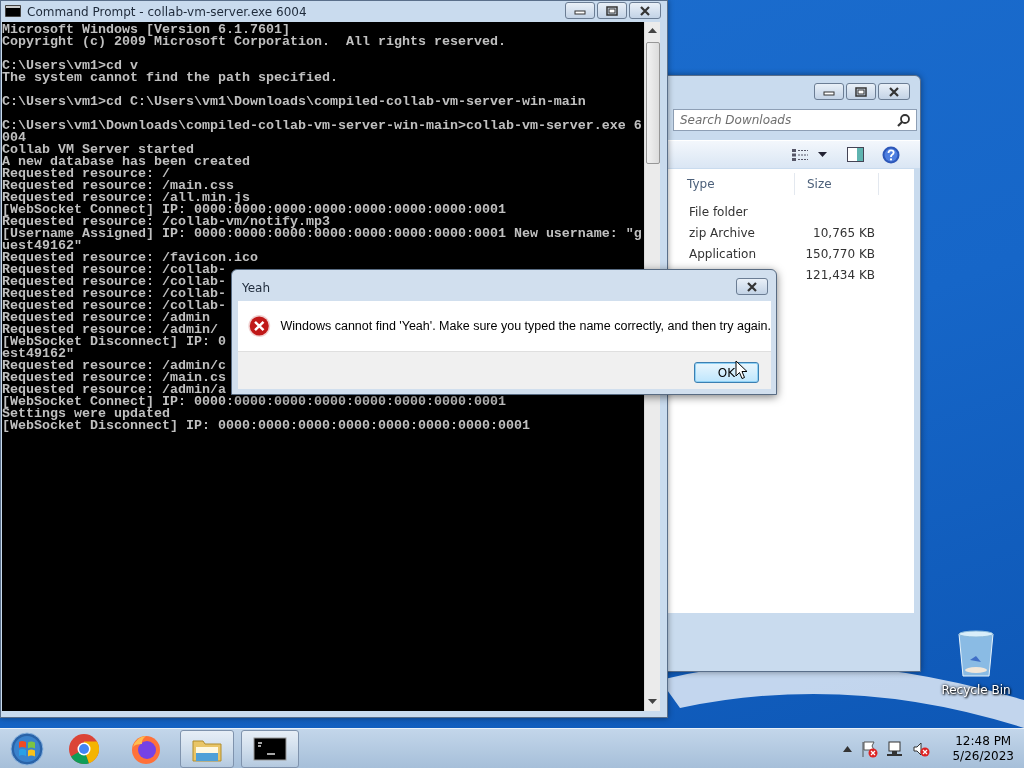 The image size is (1024, 768). Describe the element at coordinates (86, 174) in the screenshot. I see `console-line: Requested resource: /` at that location.